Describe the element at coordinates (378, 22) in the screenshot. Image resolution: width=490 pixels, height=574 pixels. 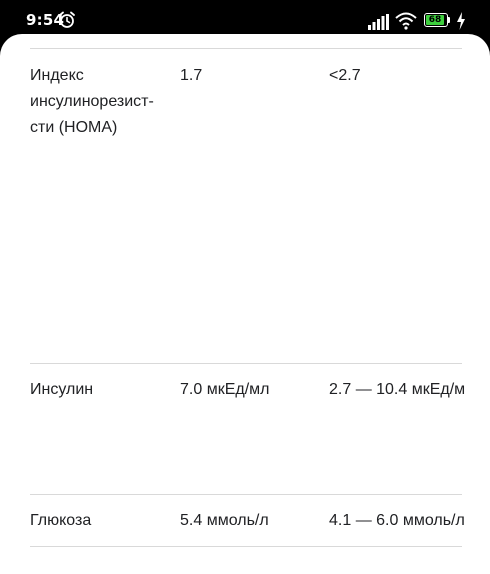
I see `cellular-signal-icon` at that location.